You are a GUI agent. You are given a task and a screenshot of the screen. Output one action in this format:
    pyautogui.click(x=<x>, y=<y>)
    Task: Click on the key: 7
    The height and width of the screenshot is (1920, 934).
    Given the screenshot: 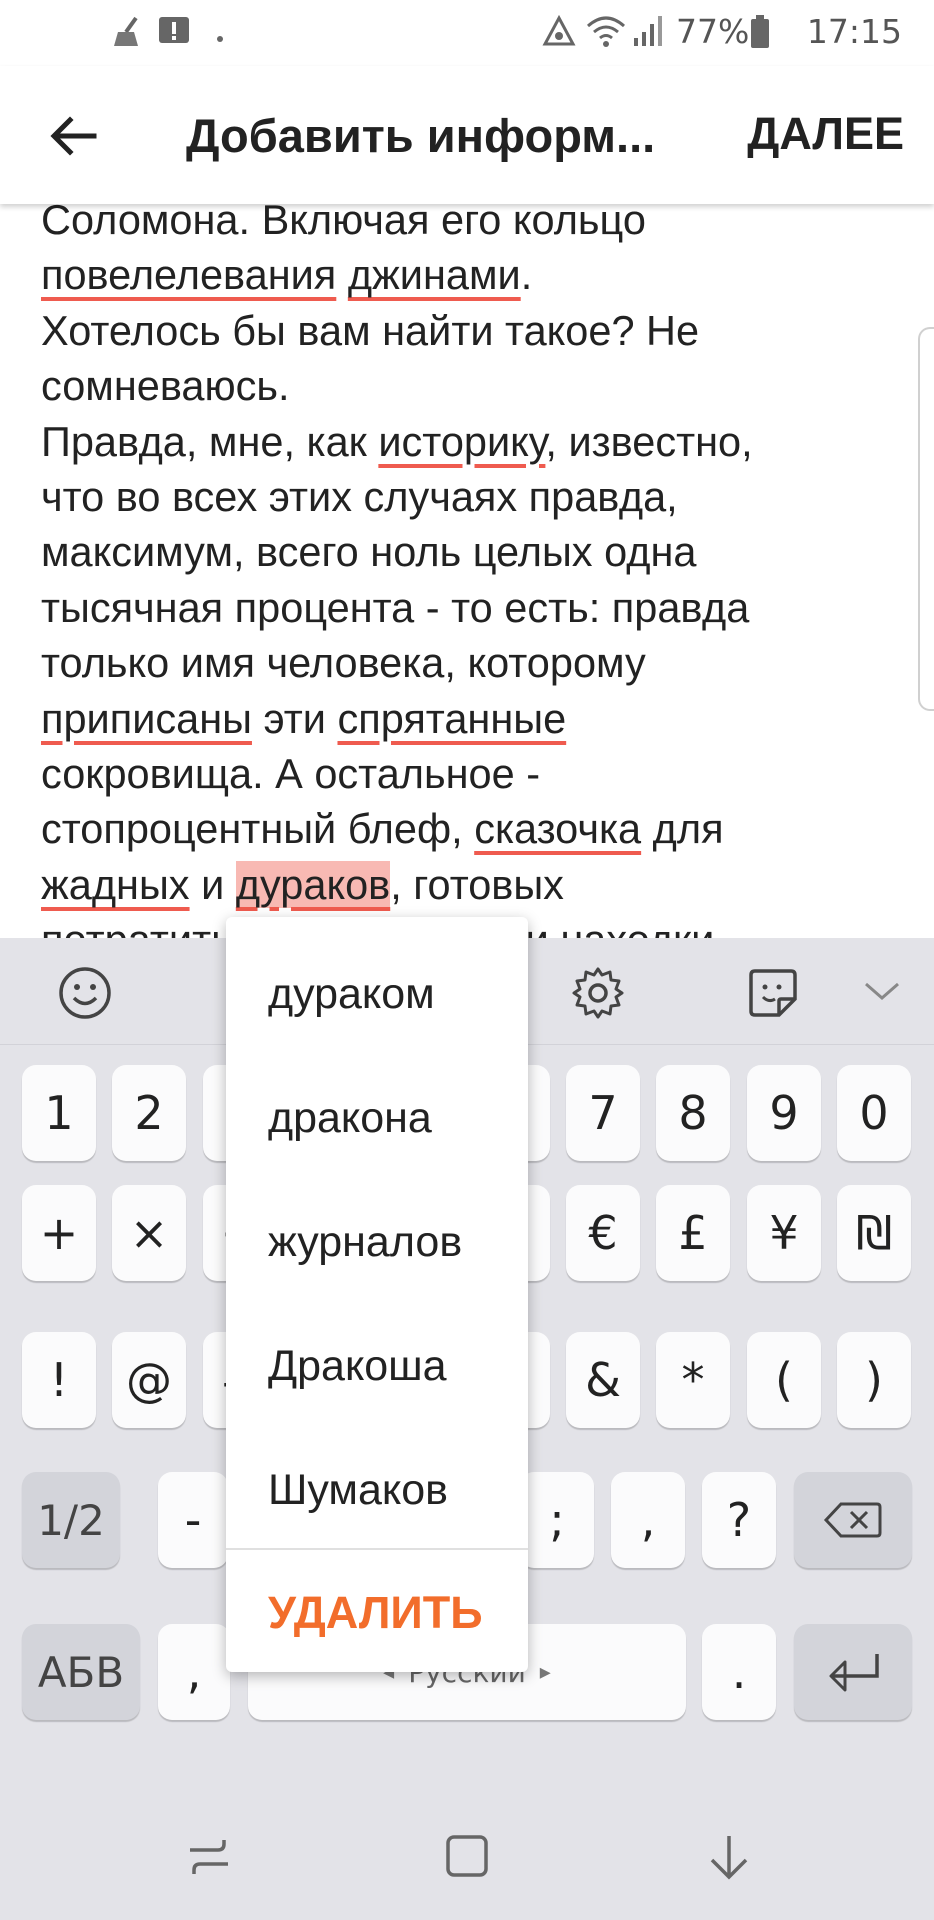 What is the action you would take?
    pyautogui.click(x=603, y=1113)
    